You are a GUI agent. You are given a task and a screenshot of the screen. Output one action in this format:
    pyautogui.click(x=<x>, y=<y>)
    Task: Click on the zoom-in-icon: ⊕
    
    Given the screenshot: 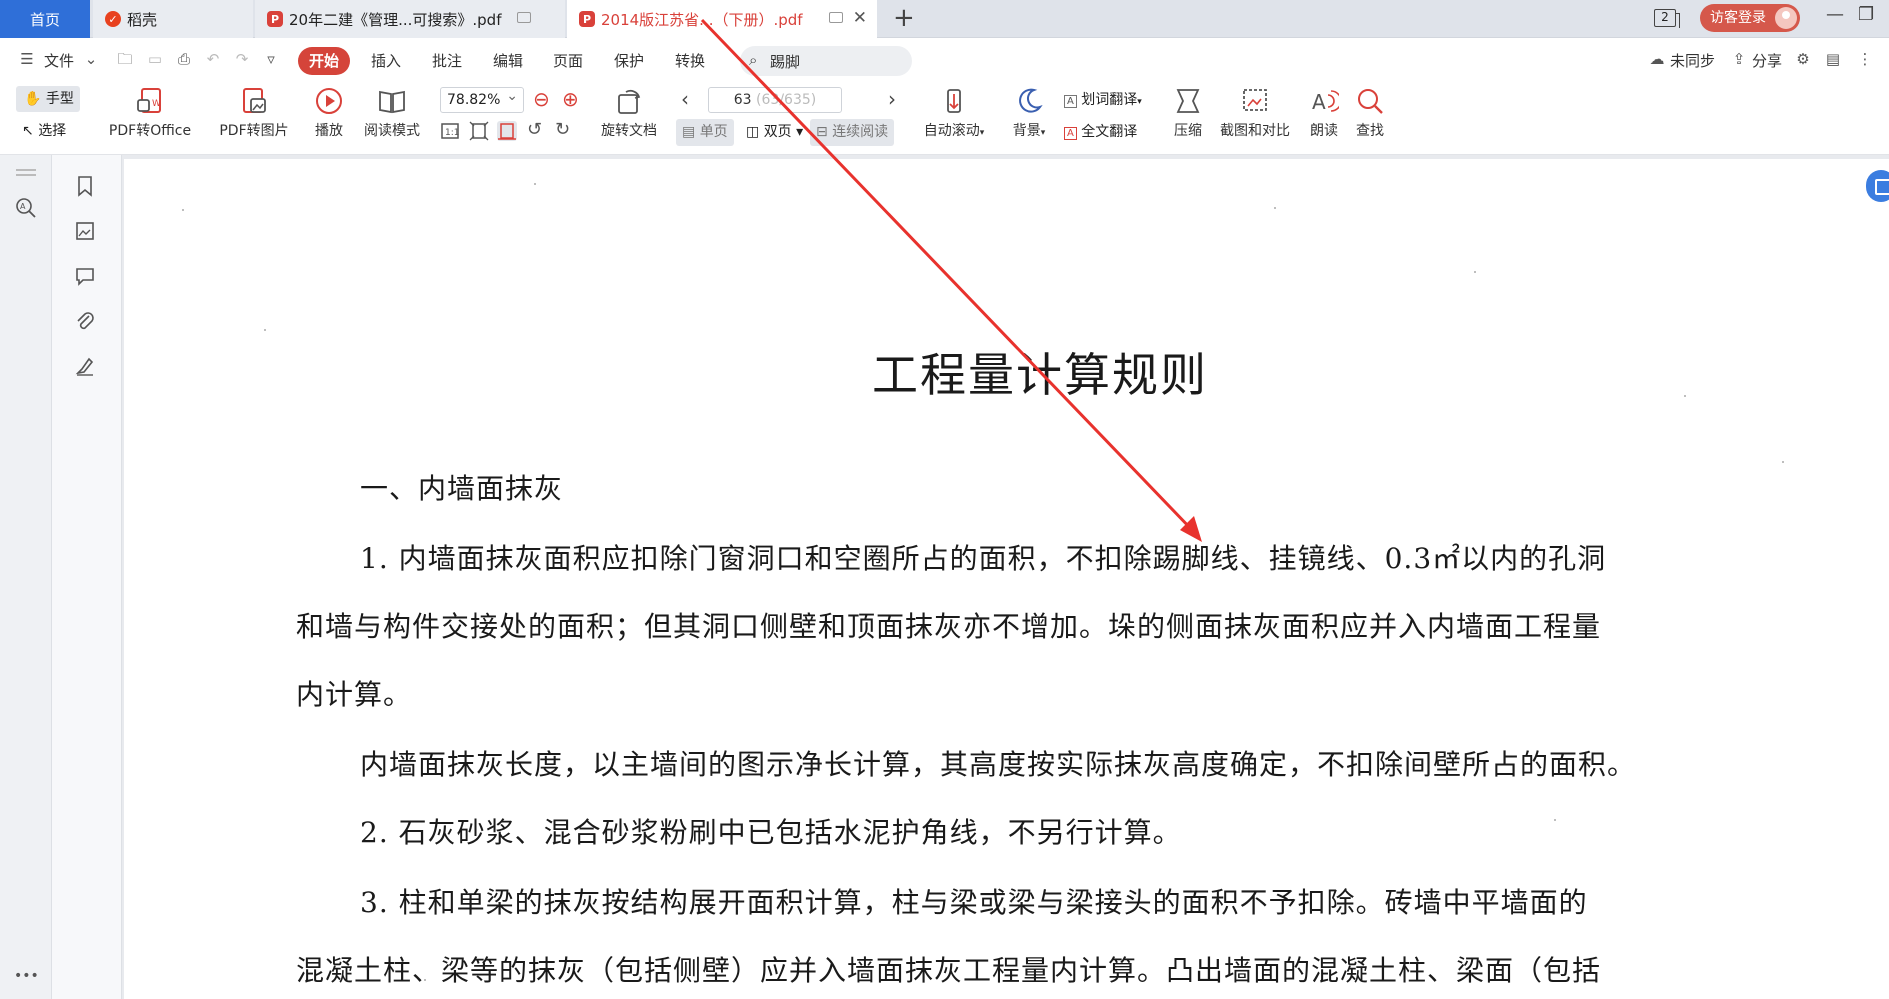 What is the action you would take?
    pyautogui.click(x=570, y=99)
    